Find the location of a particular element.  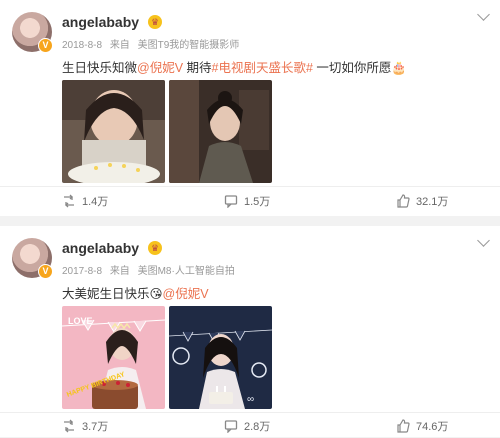

comment-button: 1.5万 is located at coordinates (247, 201).